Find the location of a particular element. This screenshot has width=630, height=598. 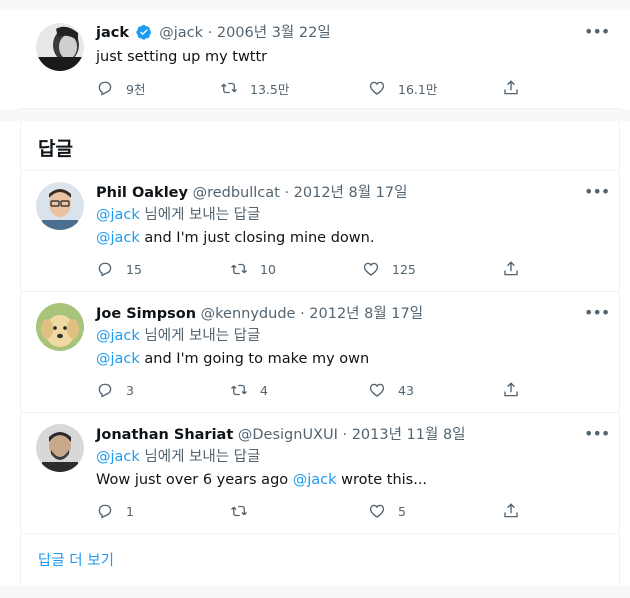

tweet-header: Joe Simpson @kennydude · 2012년 8월 17일 is located at coordinates (259, 314).